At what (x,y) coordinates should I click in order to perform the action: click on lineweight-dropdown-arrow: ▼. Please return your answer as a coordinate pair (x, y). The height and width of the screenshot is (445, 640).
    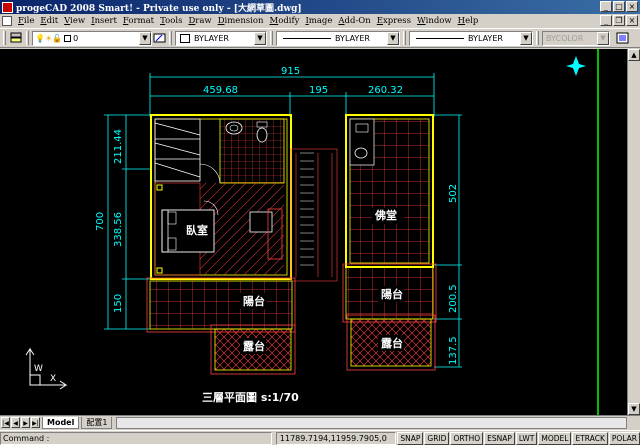
    Looking at the image, I should click on (526, 38).